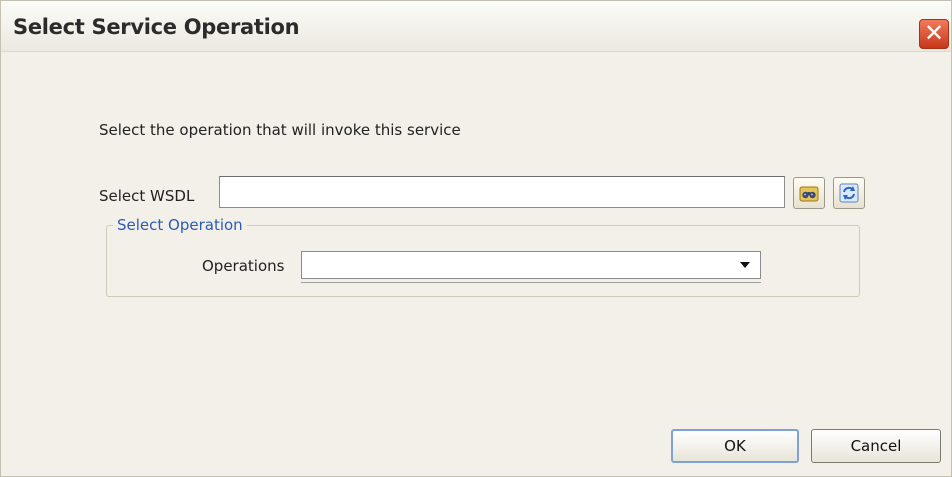  Describe the element at coordinates (476, 26) in the screenshot. I see `title-bar: Select Service Operation ✕` at that location.